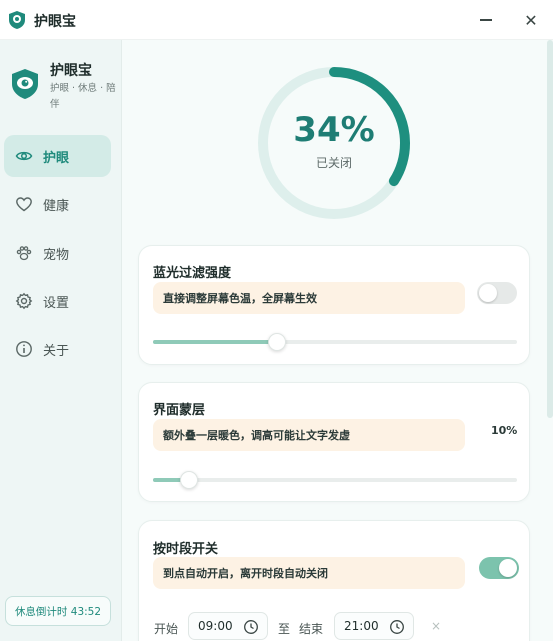 This screenshot has height=641, width=553. What do you see at coordinates (215, 626) in the screenshot?
I see `start-time-value: 09:00` at bounding box center [215, 626].